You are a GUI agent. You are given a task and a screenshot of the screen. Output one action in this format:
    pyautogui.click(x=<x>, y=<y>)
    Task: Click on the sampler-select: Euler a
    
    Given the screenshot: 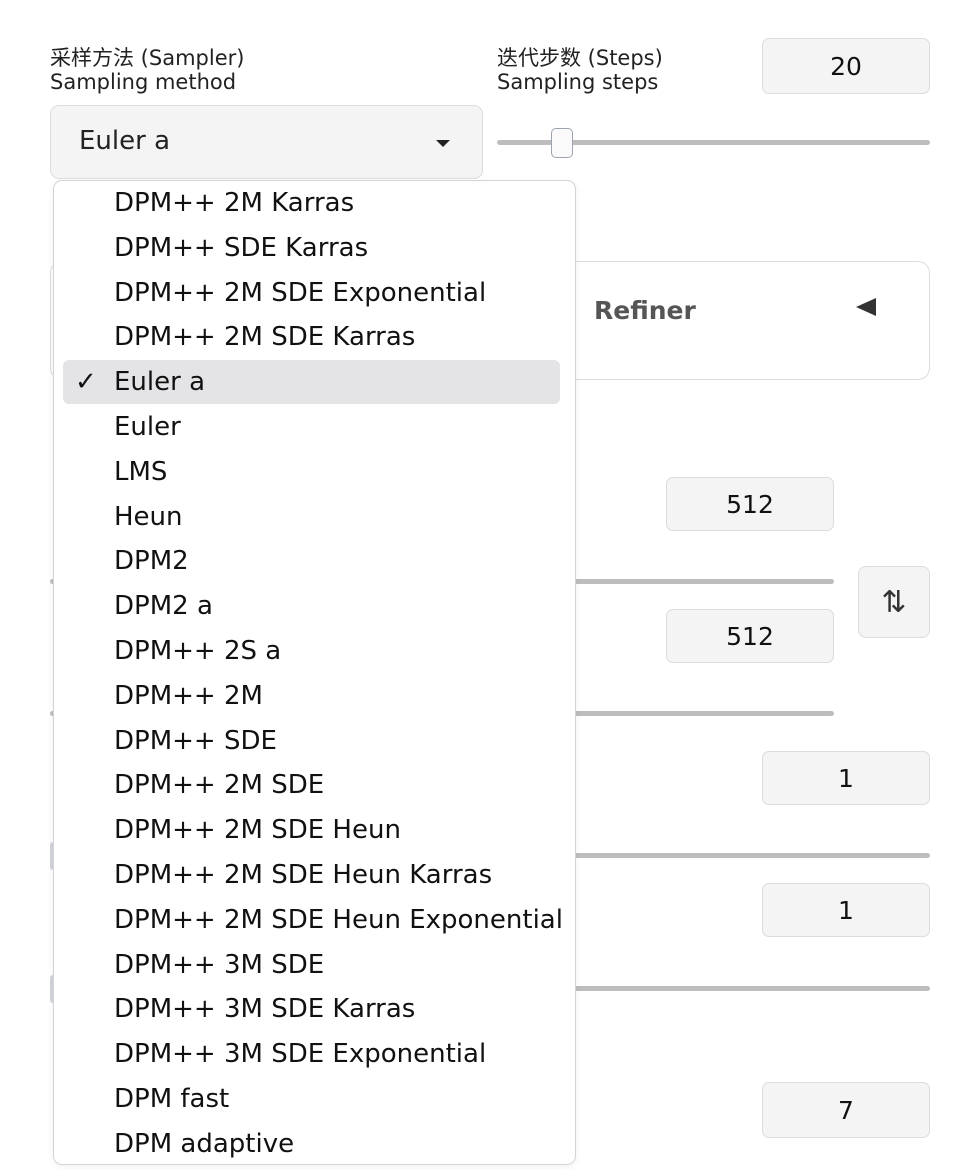 What is the action you would take?
    pyautogui.click(x=266, y=142)
    